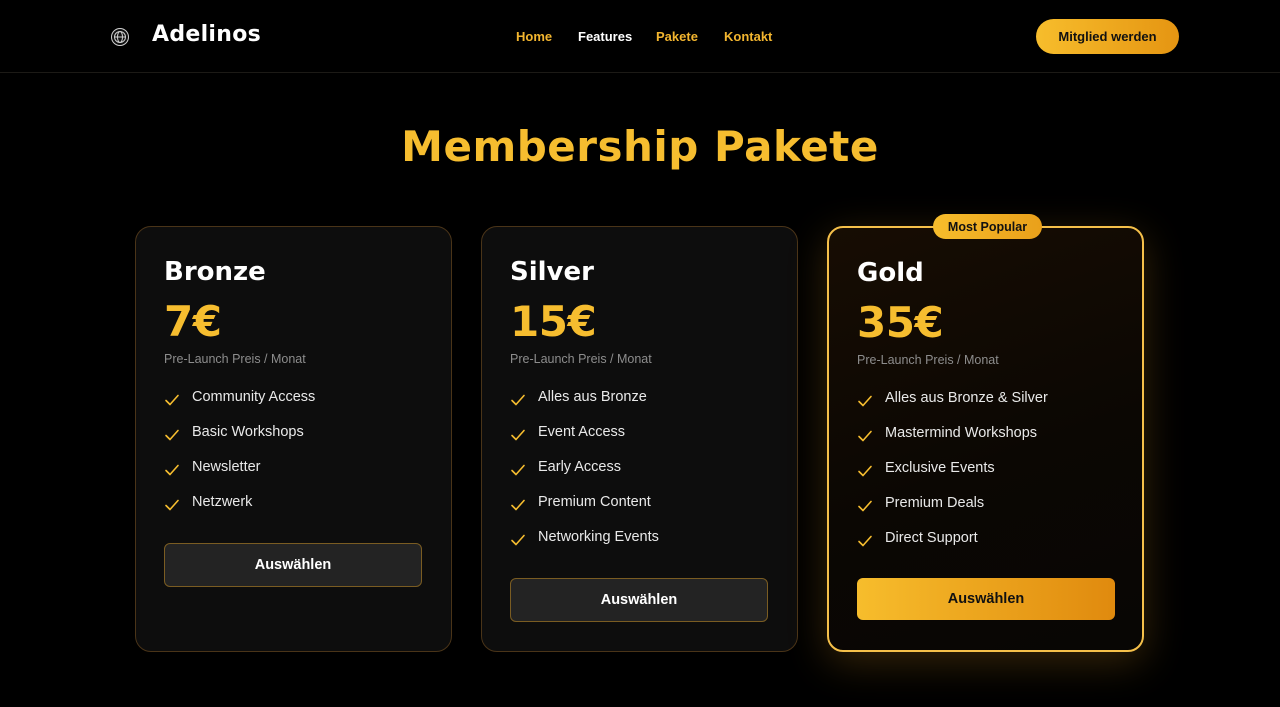 This screenshot has width=1280, height=707. I want to click on plan-name: Bronze, so click(215, 272).